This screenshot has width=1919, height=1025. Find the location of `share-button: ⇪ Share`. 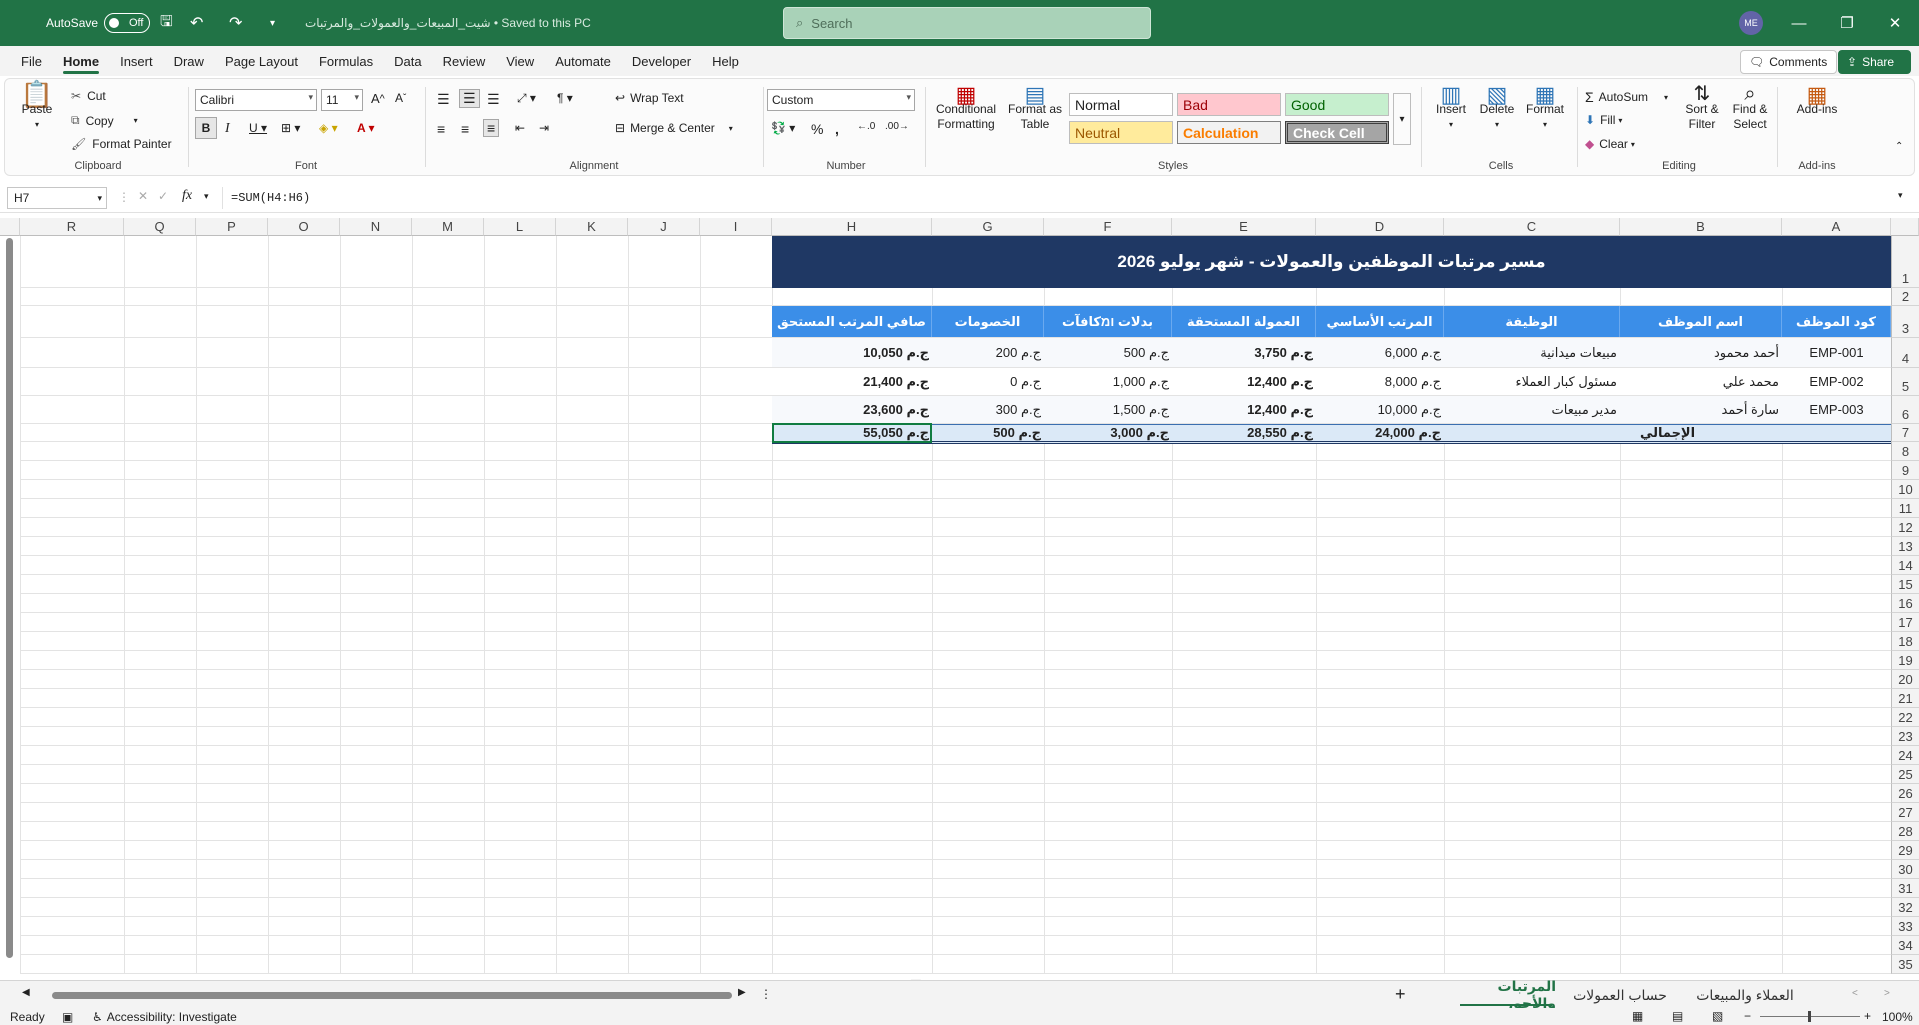

share-button: ⇪ Share is located at coordinates (1874, 62).